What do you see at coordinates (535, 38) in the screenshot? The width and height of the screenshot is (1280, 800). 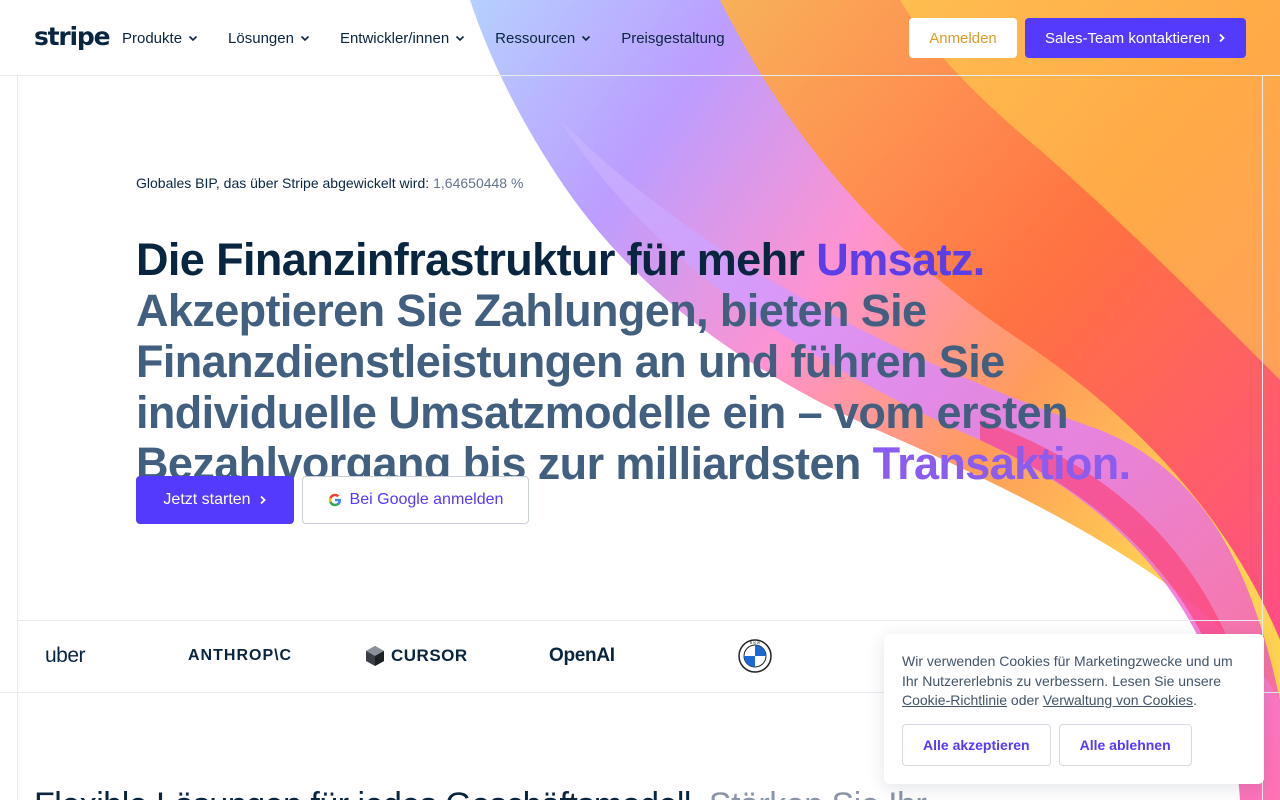 I see `nav-item-label: Ressourcen` at bounding box center [535, 38].